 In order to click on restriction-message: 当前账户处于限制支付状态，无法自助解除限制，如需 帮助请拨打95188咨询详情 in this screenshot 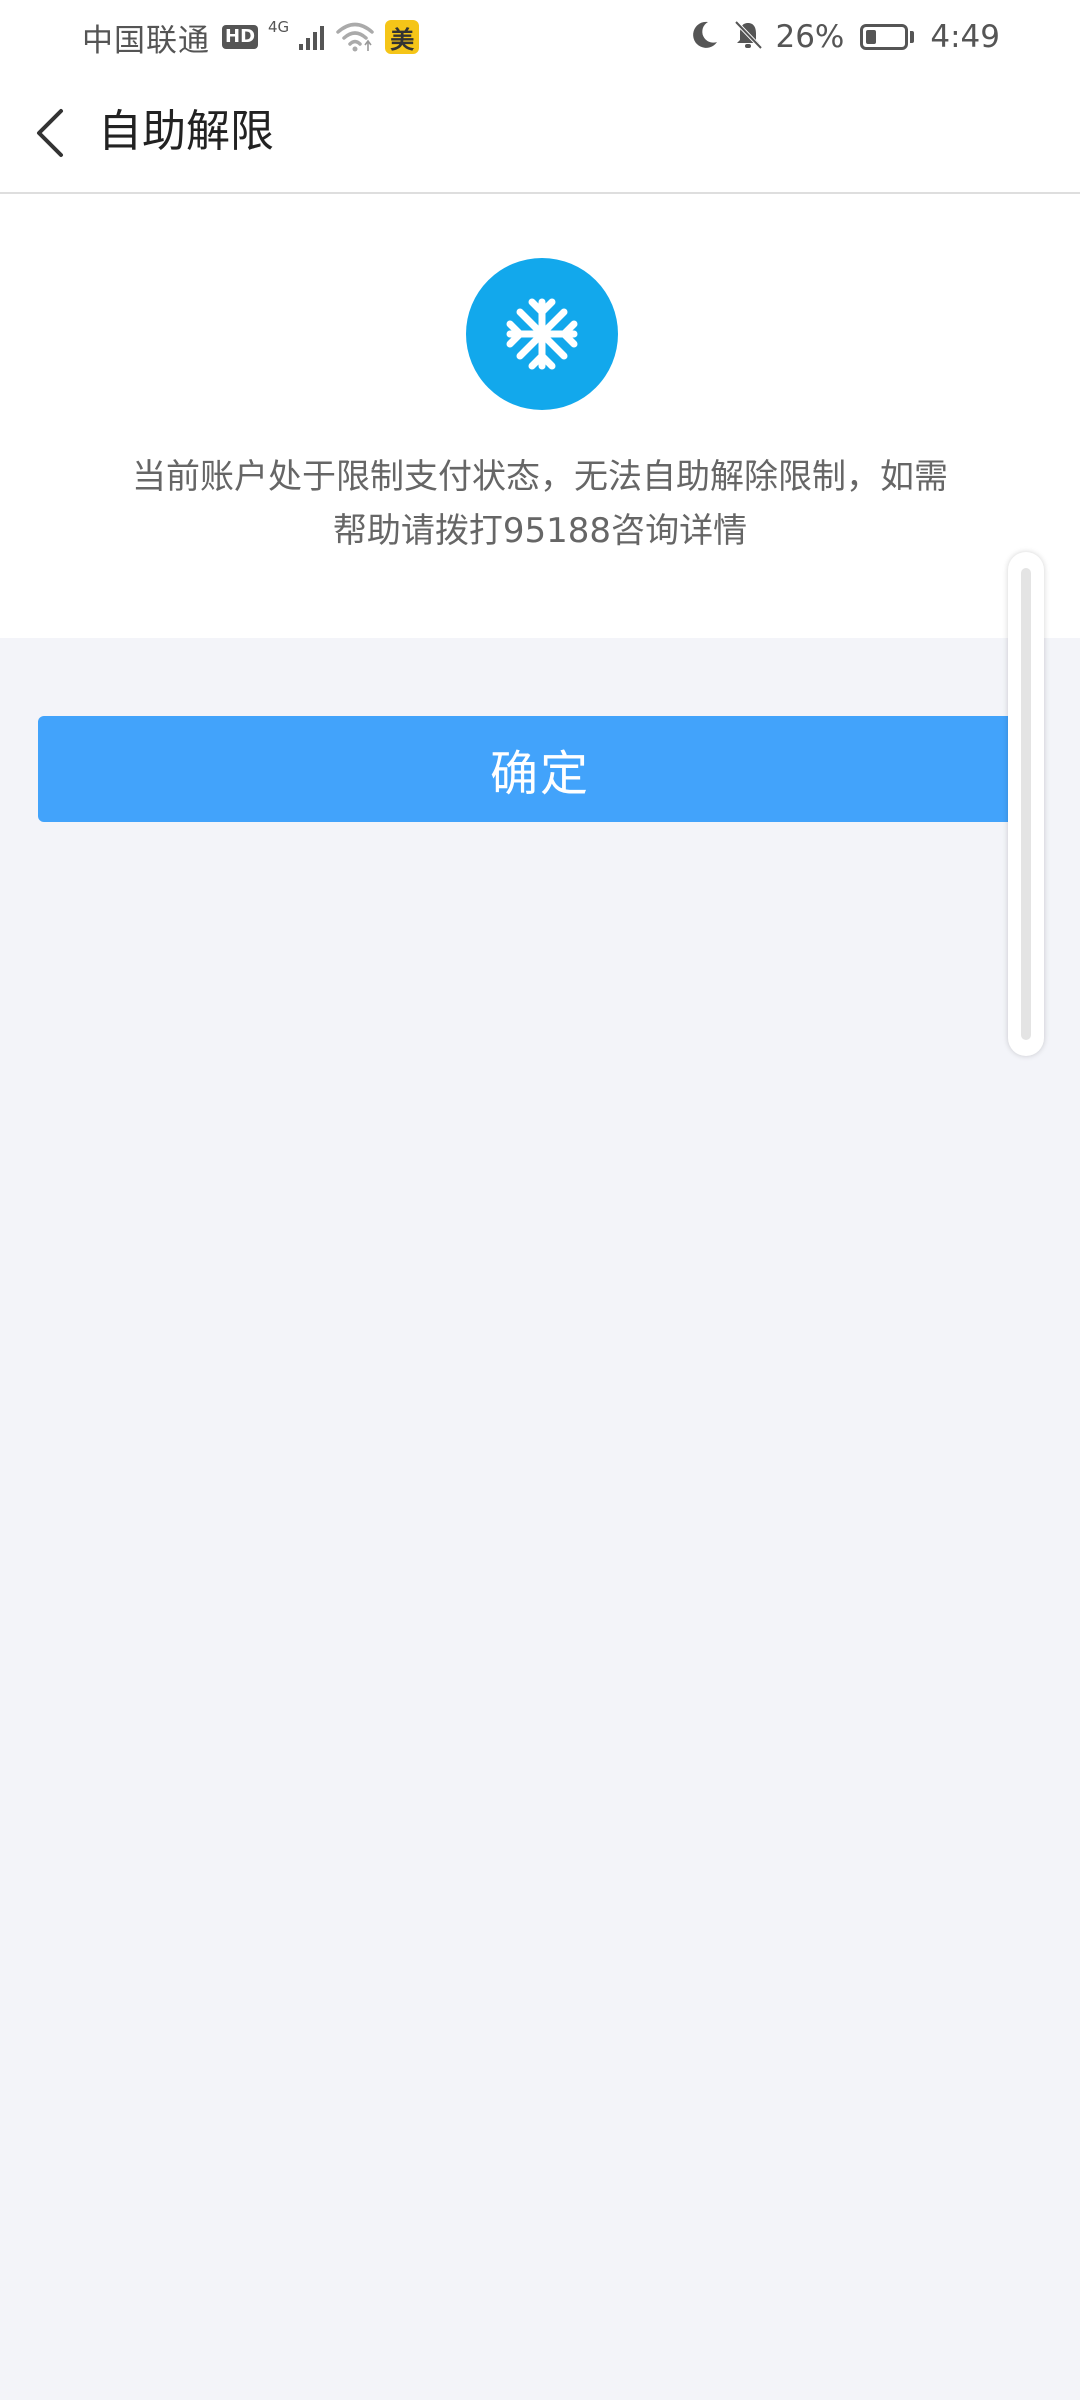, I will do `click(540, 504)`.